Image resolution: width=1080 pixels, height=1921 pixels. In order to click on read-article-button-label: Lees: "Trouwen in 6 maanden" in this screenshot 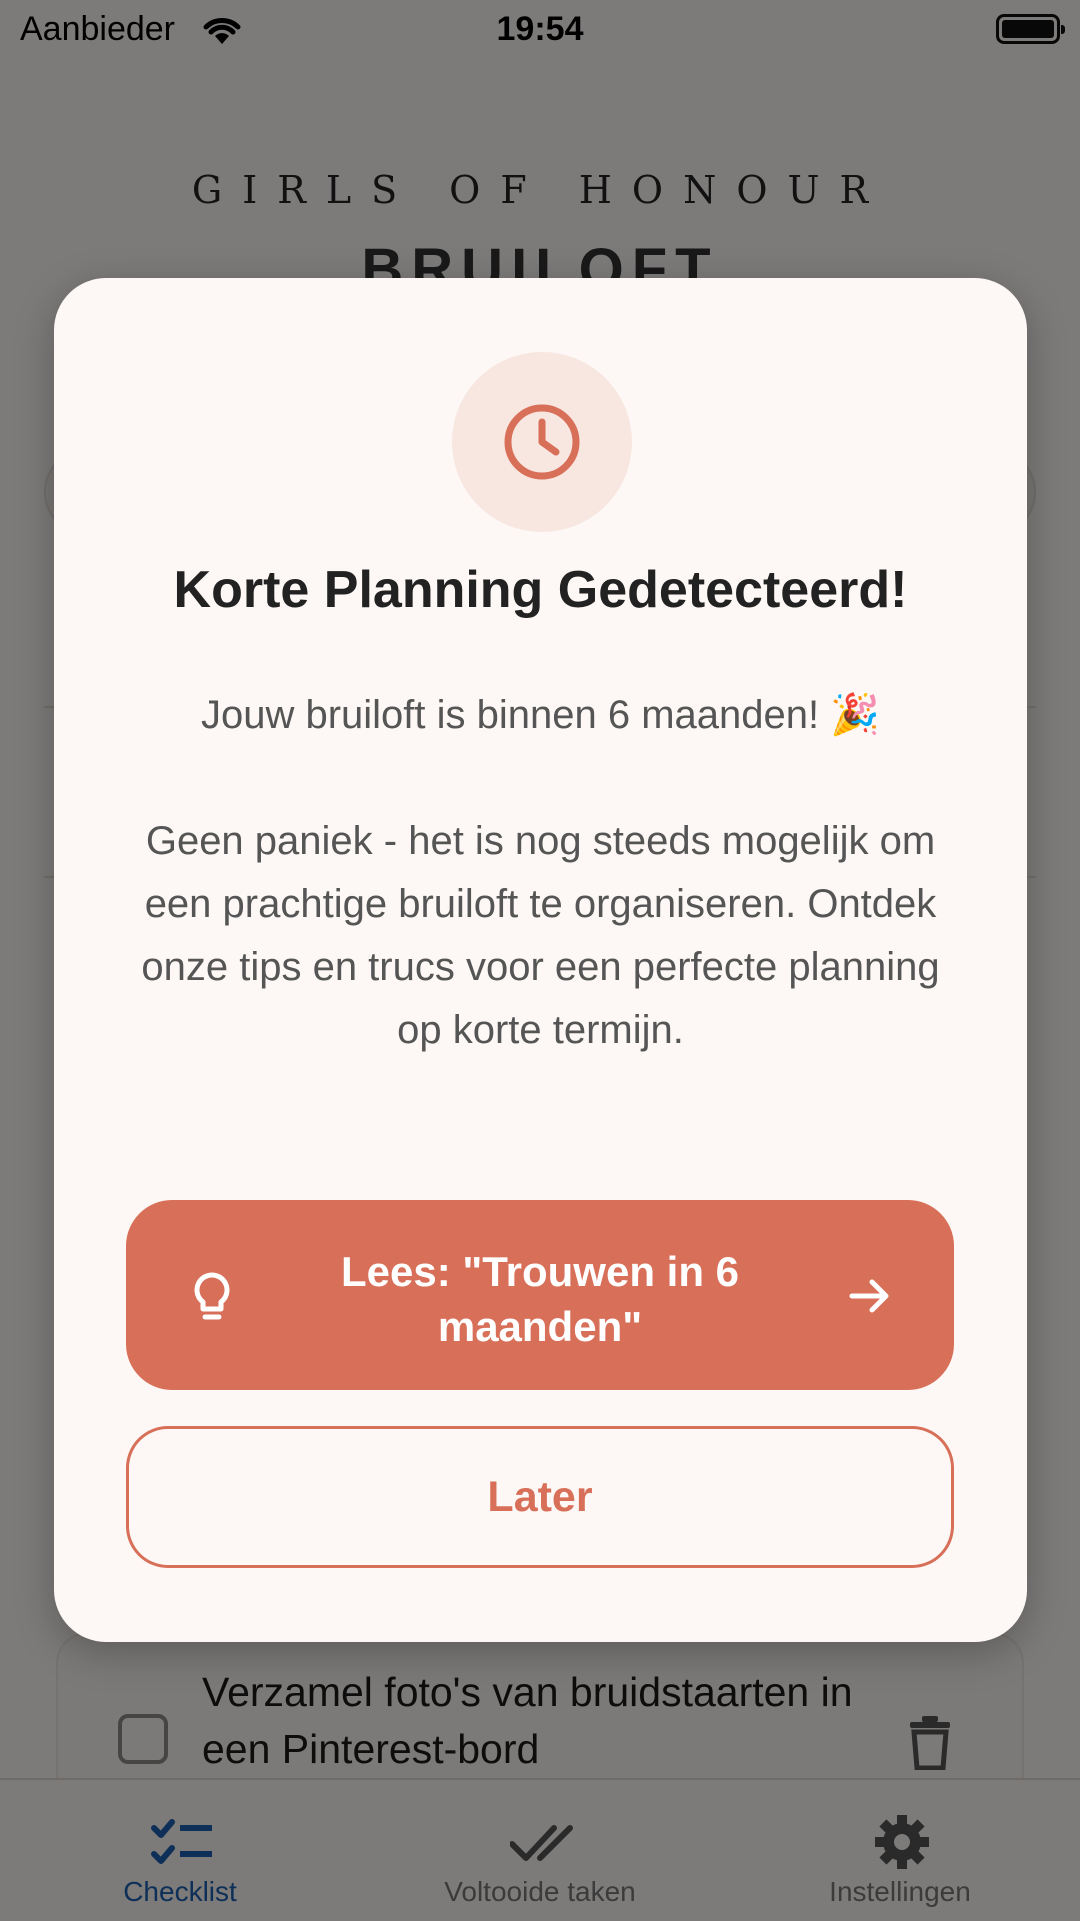, I will do `click(540, 1299)`.